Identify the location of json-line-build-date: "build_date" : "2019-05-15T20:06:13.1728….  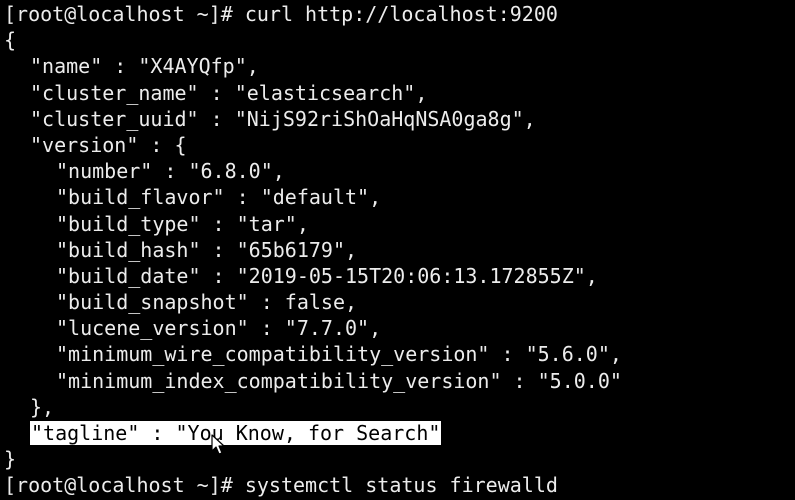
(327, 275).